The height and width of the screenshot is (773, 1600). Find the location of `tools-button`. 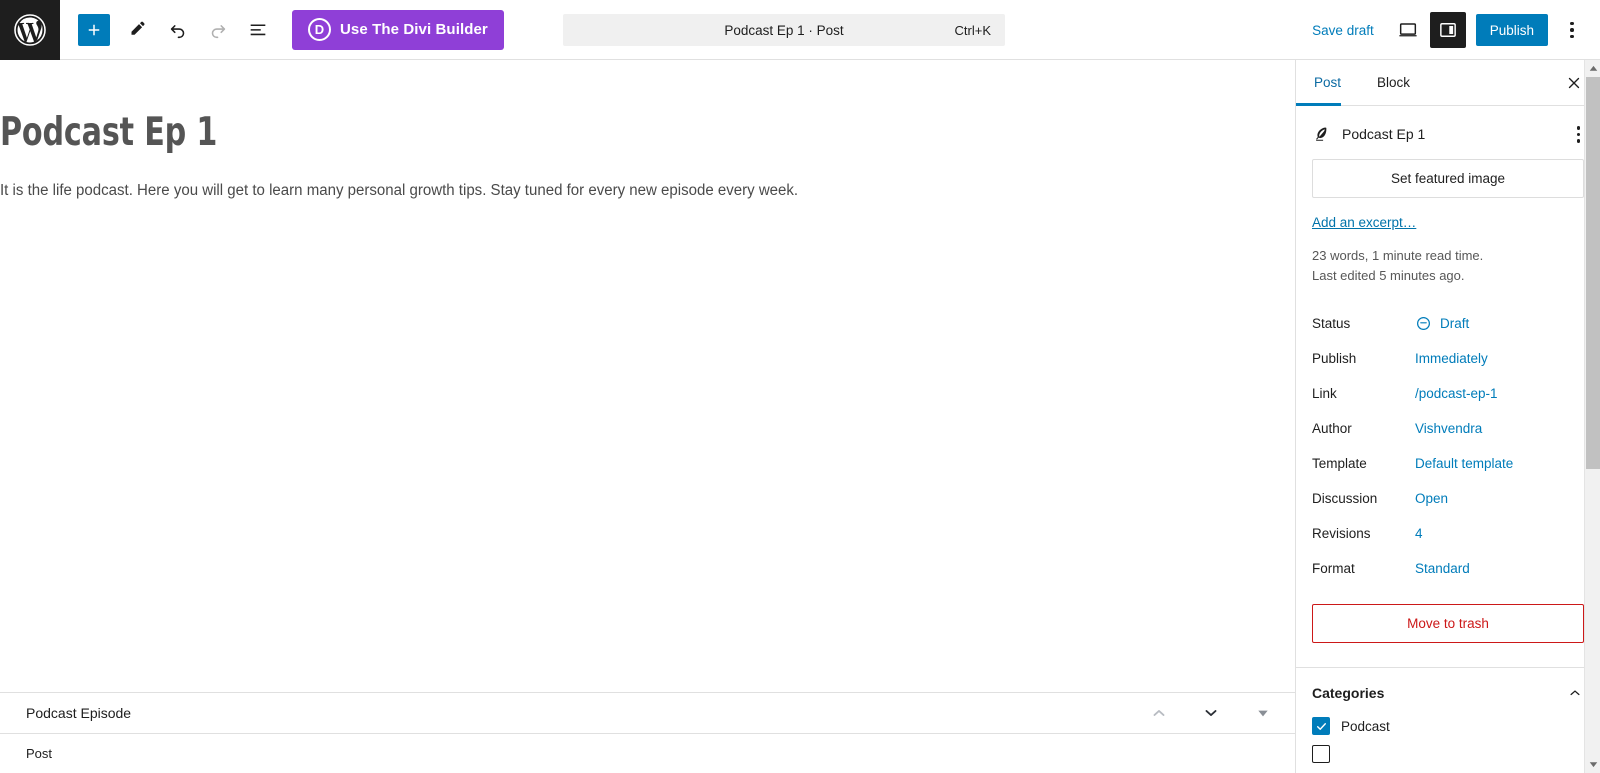

tools-button is located at coordinates (138, 30).